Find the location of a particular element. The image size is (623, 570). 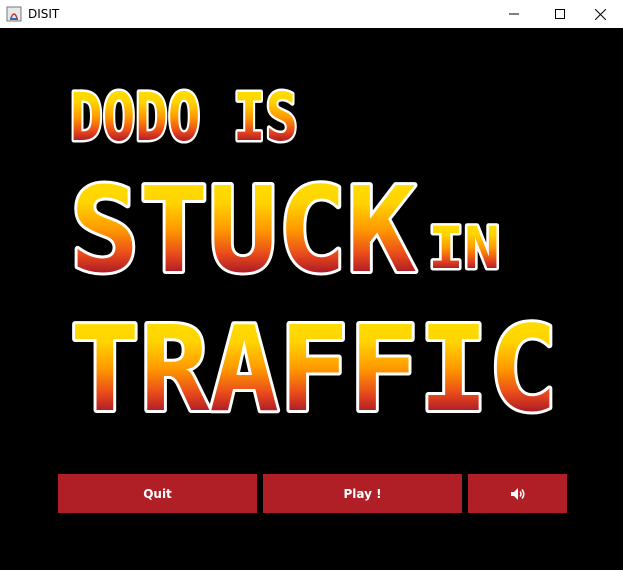

play-button-label: Play ! is located at coordinates (362, 493).